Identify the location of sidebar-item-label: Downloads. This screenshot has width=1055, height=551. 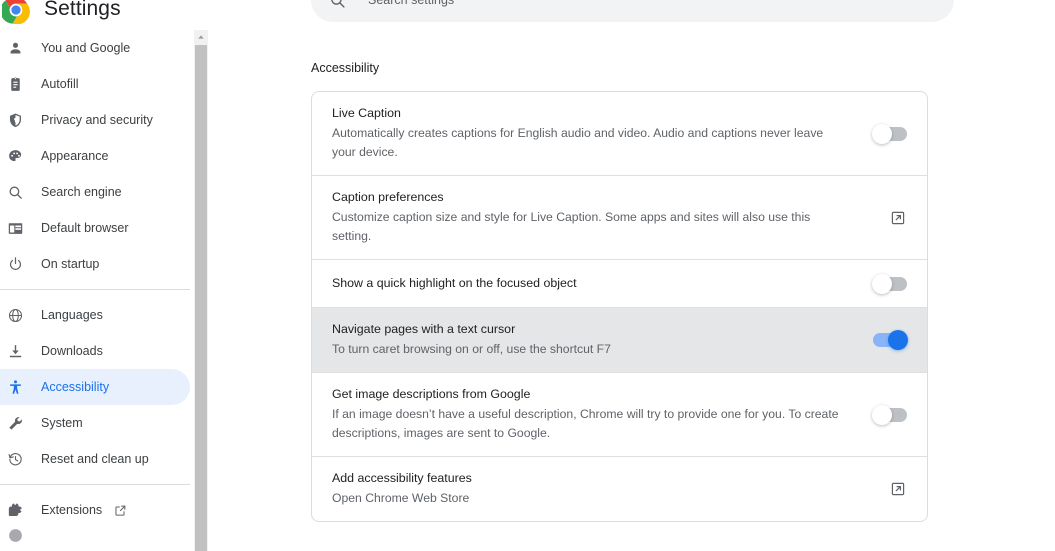
(72, 351).